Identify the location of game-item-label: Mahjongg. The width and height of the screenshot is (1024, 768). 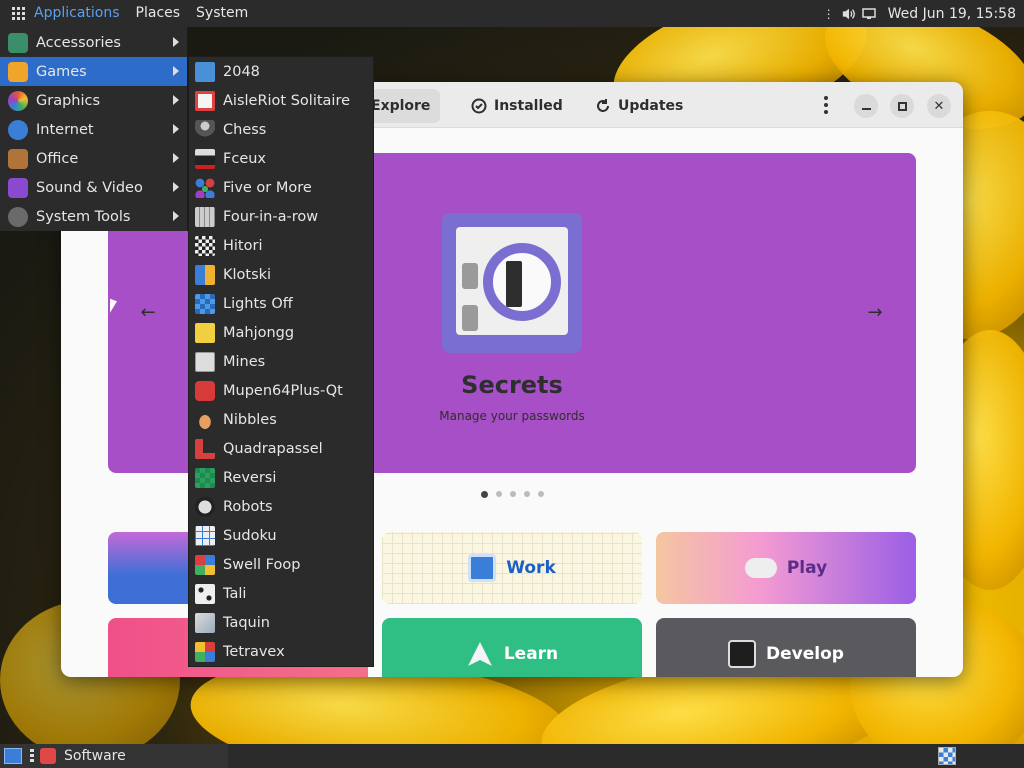
(259, 332).